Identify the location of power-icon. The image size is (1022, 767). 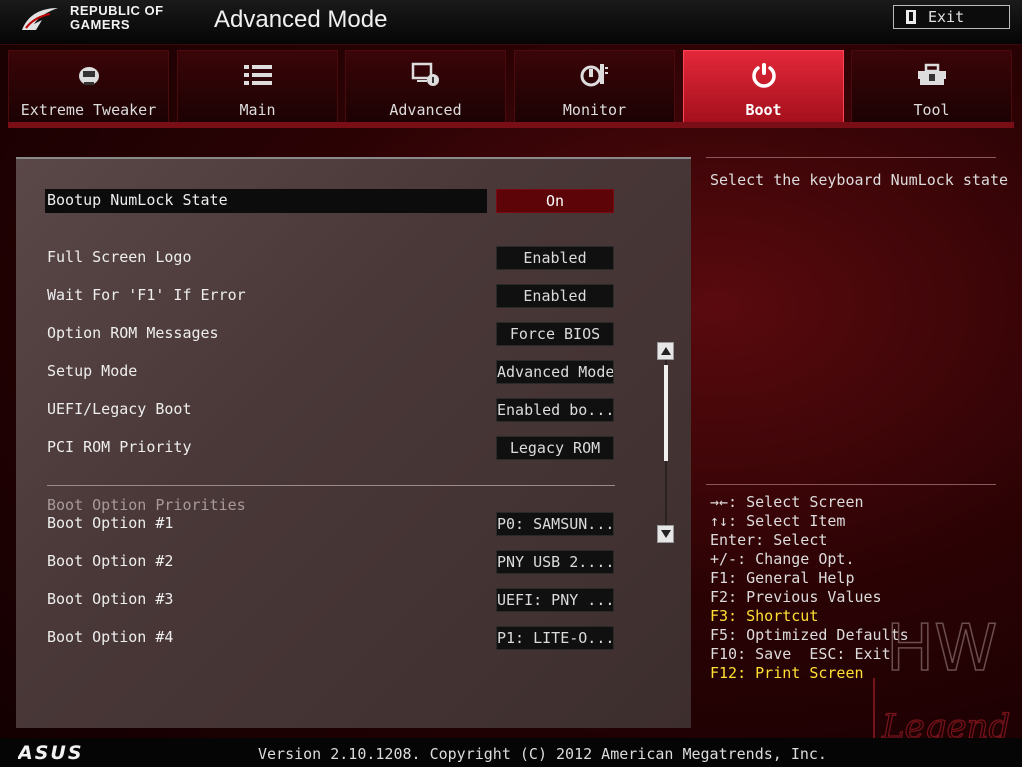
(763, 75).